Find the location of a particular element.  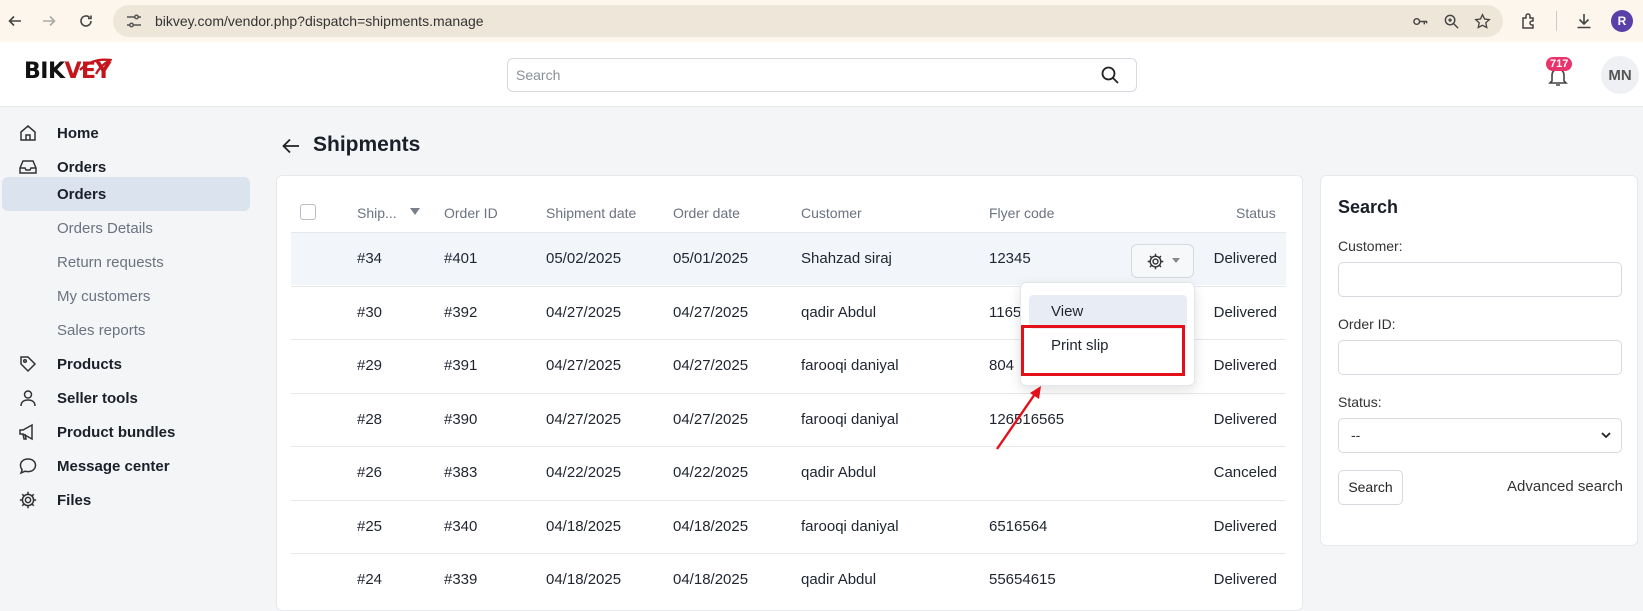

search-button: Search is located at coordinates (1370, 487).